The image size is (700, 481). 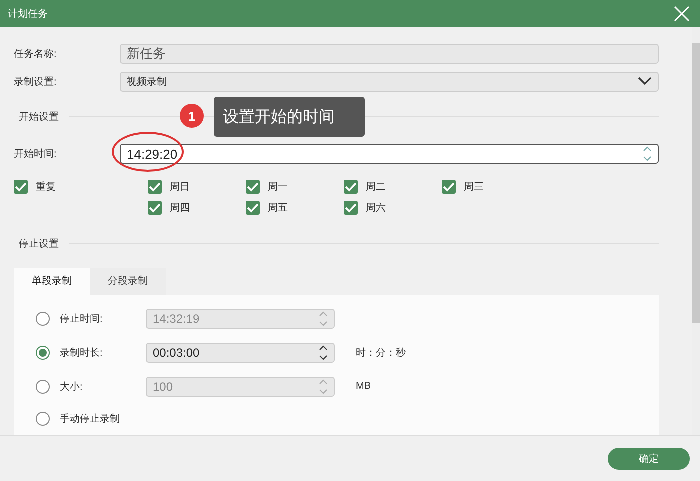 What do you see at coordinates (39, 117) in the screenshot?
I see `section-title: 开始设置` at bounding box center [39, 117].